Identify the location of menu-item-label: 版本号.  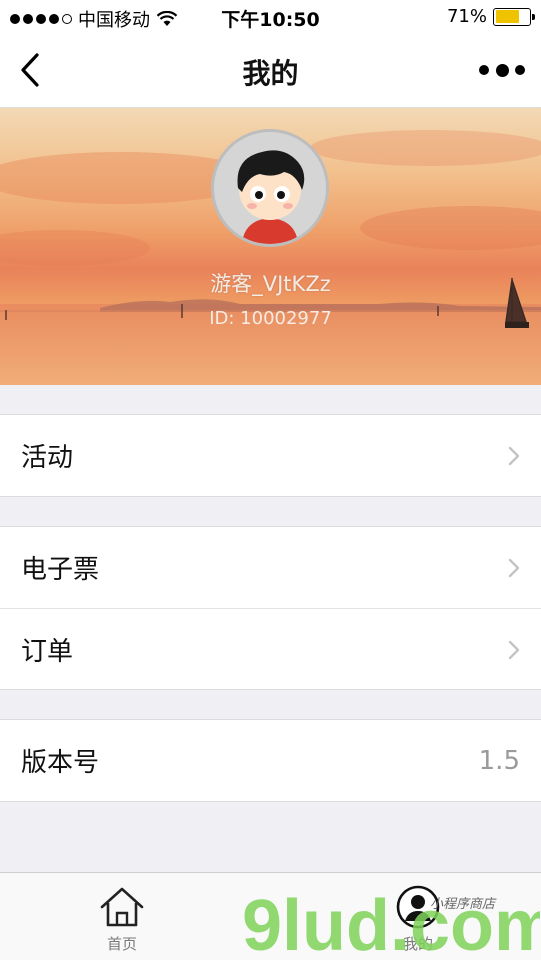
(60, 763).